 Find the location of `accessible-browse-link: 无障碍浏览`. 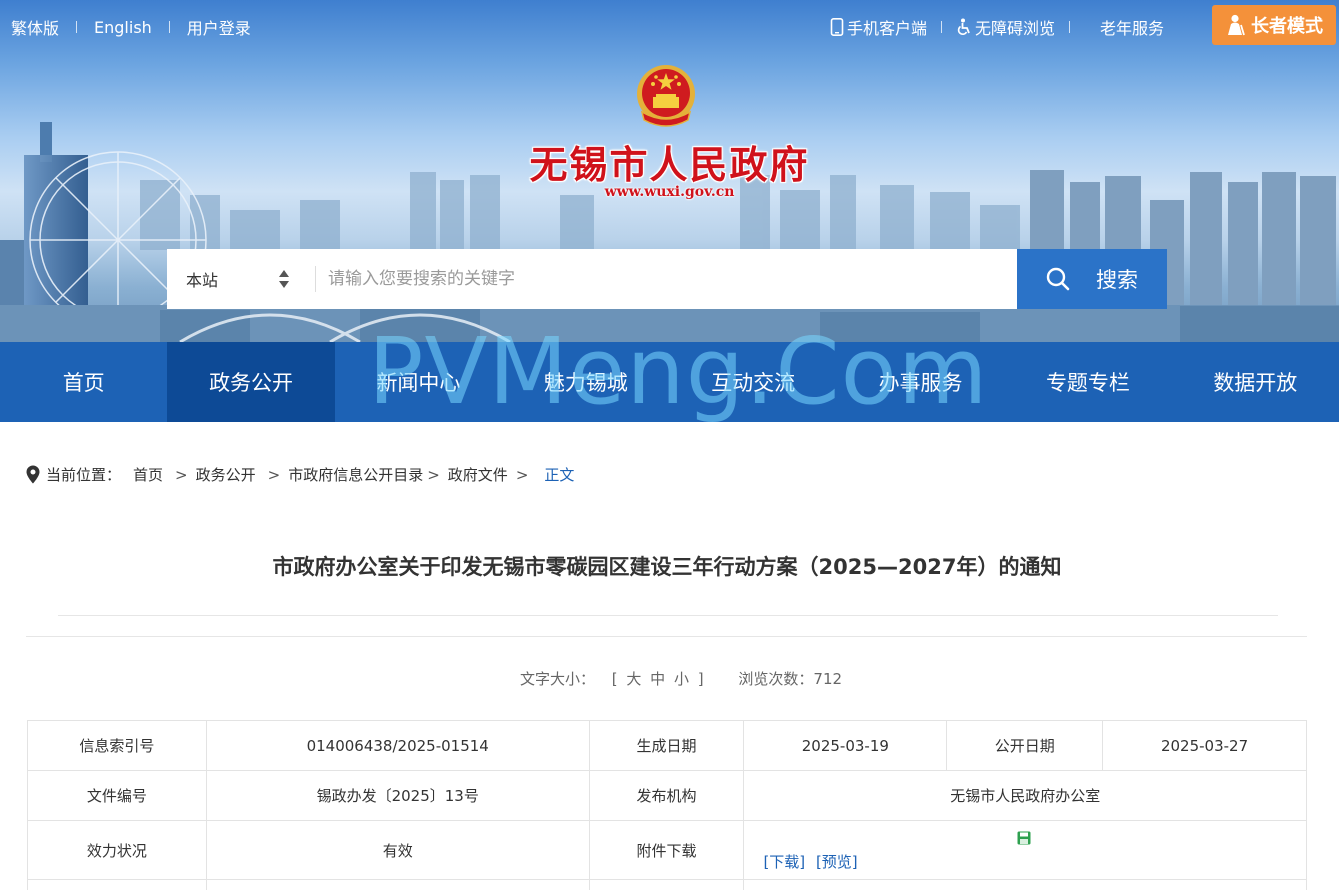

accessible-browse-link: 无障碍浏览 is located at coordinates (1005, 27).